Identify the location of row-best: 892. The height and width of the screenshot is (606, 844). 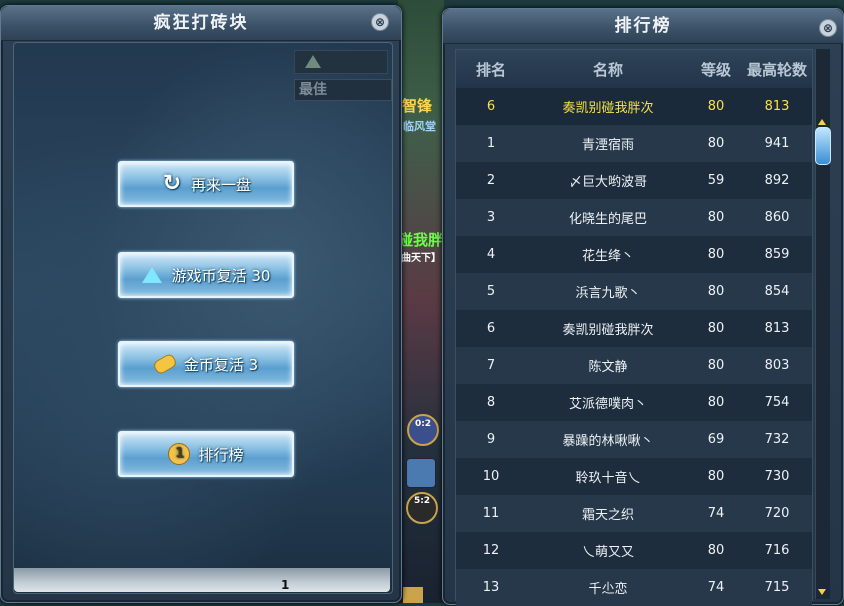
(777, 180).